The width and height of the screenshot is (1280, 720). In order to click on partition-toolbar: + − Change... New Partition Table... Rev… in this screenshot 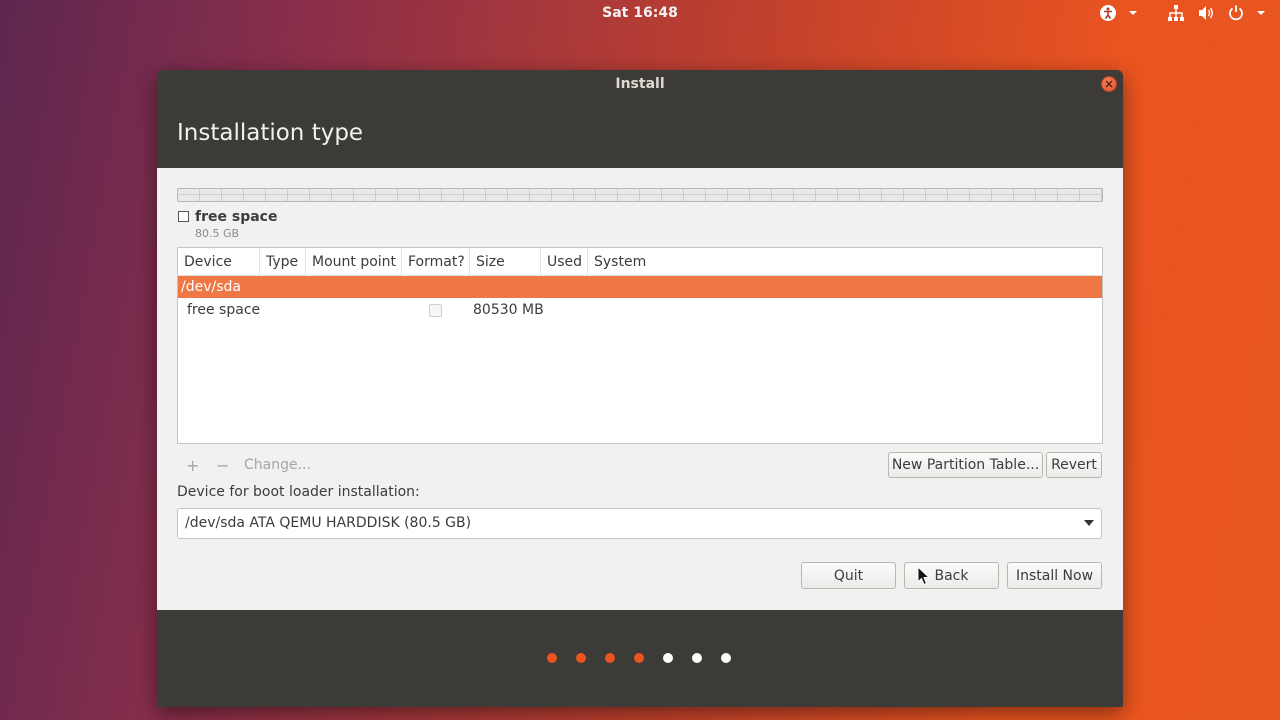, I will do `click(640, 466)`.